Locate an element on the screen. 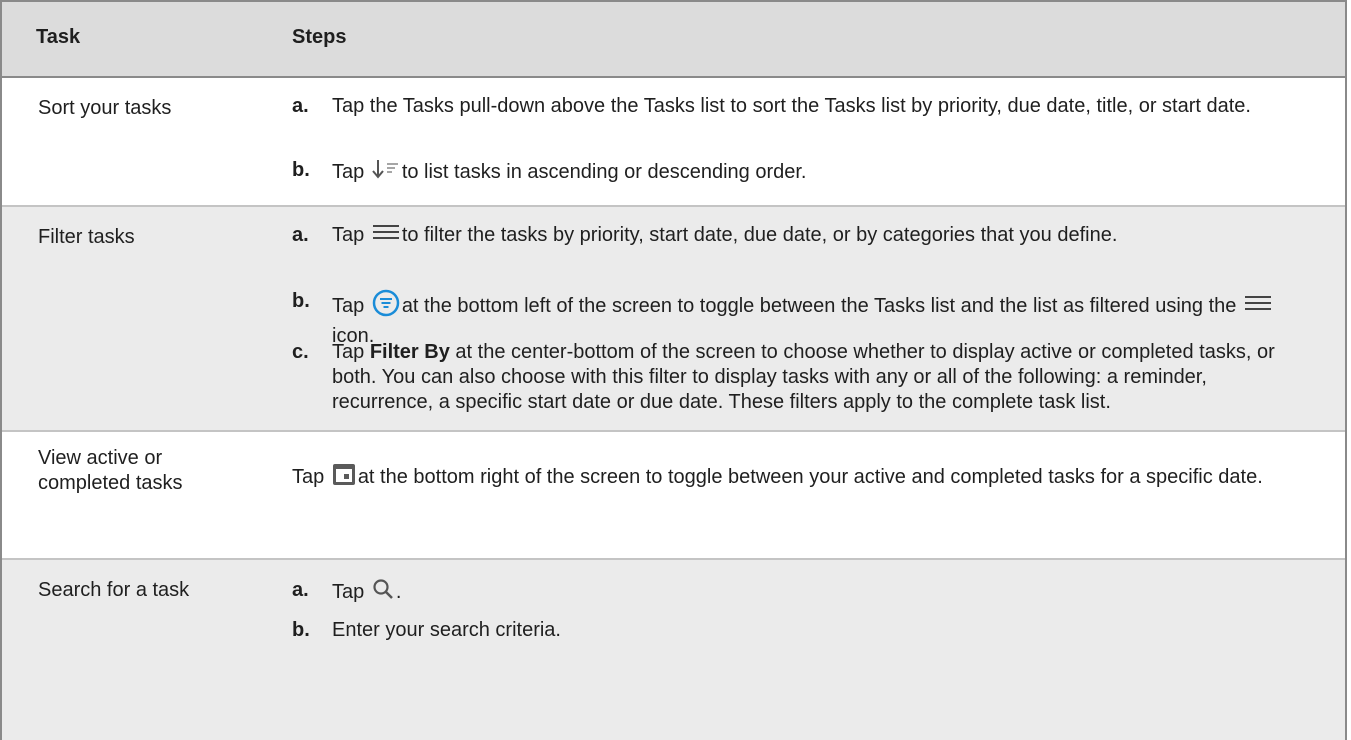 The height and width of the screenshot is (740, 1351). task-cell: View active or completed tasks is located at coordinates (110, 470).